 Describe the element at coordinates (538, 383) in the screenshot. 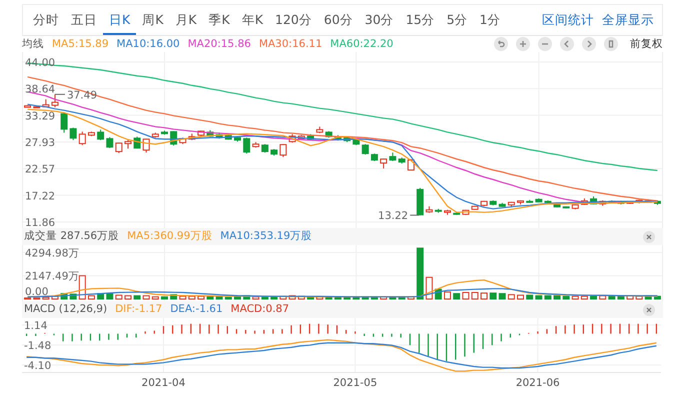

I see `axis-label: 2021-06` at that location.